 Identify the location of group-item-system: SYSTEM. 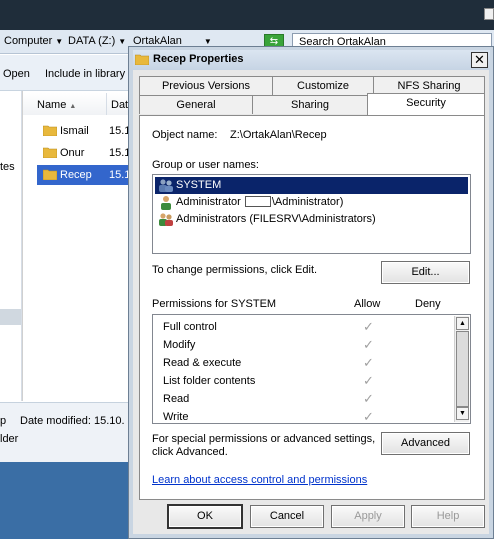
(311, 185).